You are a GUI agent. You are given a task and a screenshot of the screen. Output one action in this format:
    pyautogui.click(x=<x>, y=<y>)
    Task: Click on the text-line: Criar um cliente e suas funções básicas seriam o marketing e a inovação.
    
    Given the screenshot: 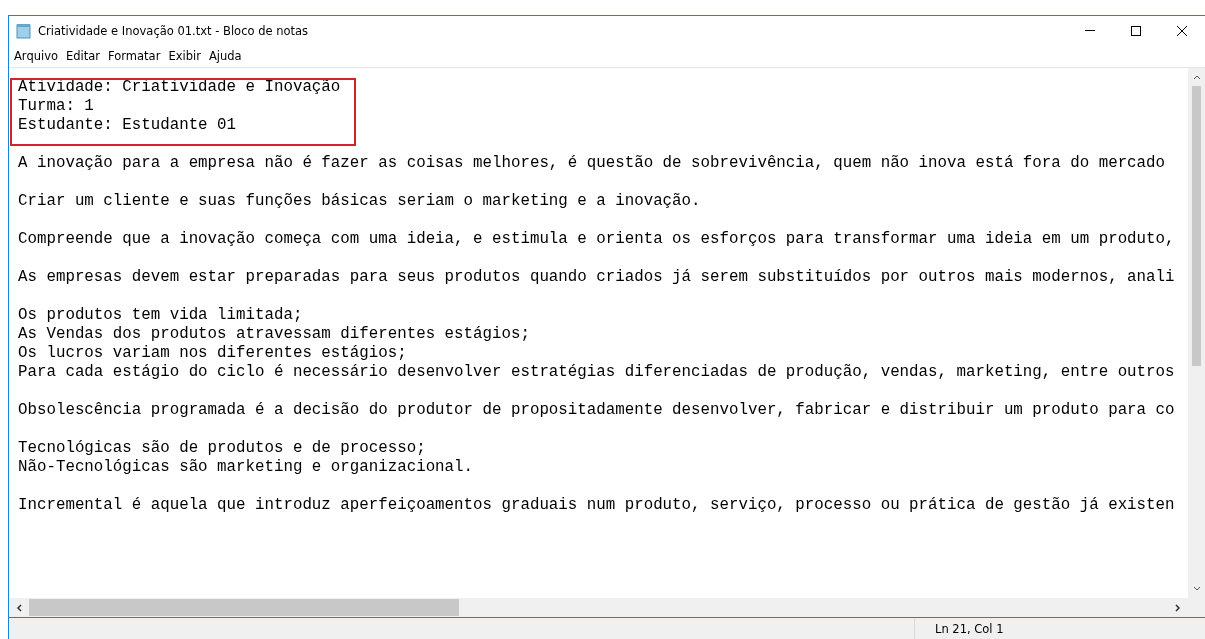 What is the action you would take?
    pyautogui.click(x=359, y=201)
    